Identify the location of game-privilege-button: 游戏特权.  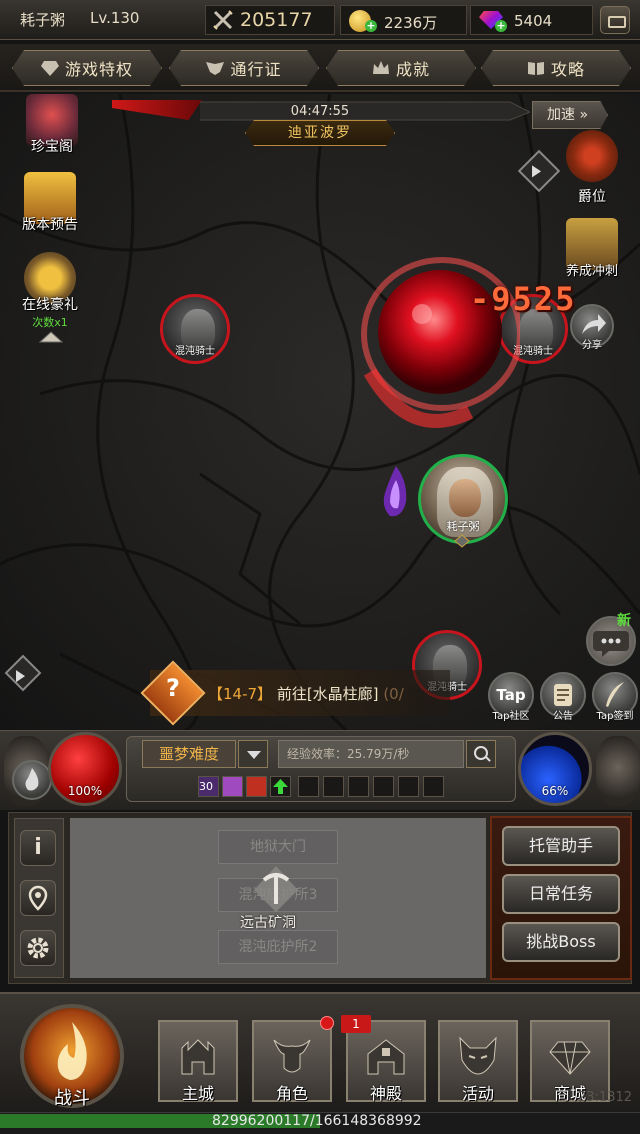
(87, 68).